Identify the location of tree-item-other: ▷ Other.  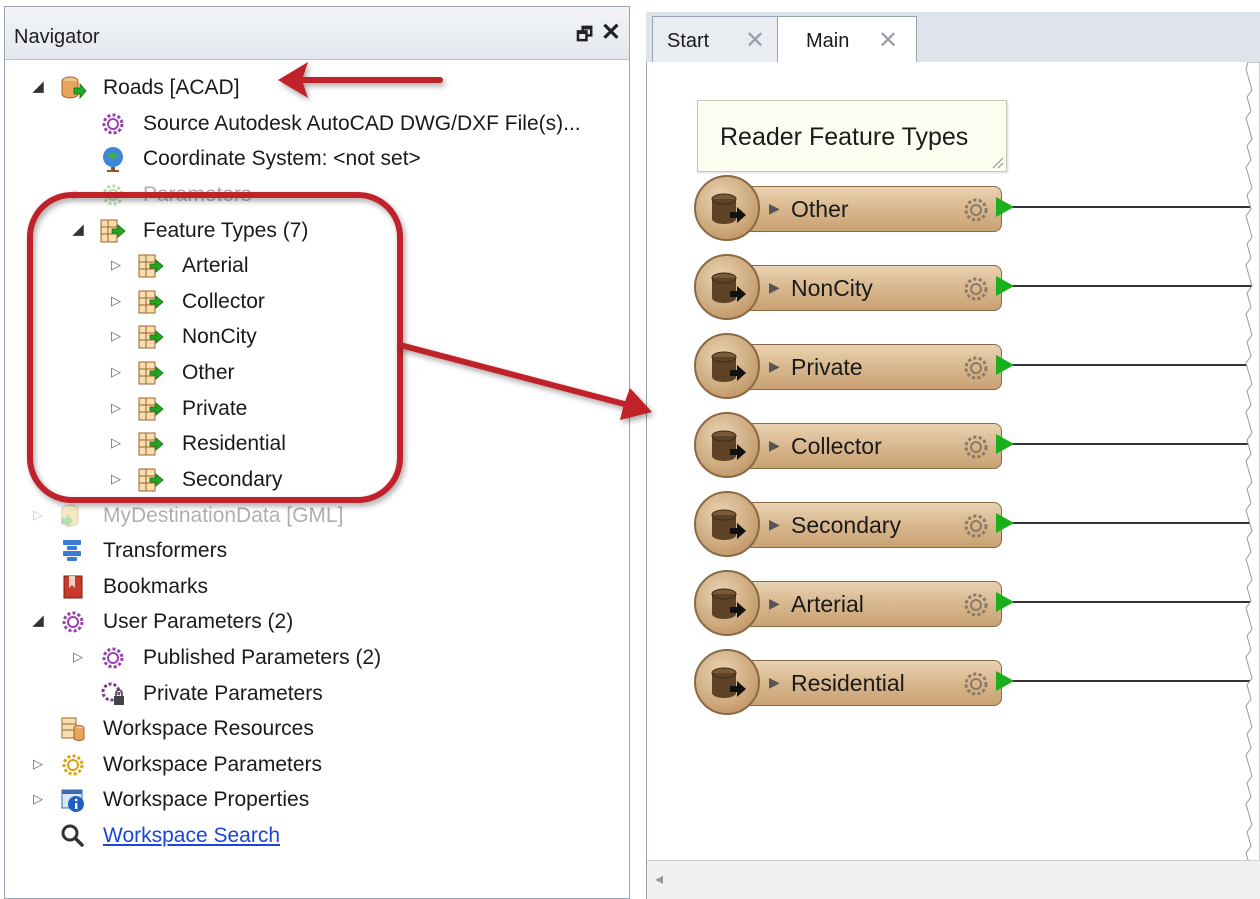
(315, 373).